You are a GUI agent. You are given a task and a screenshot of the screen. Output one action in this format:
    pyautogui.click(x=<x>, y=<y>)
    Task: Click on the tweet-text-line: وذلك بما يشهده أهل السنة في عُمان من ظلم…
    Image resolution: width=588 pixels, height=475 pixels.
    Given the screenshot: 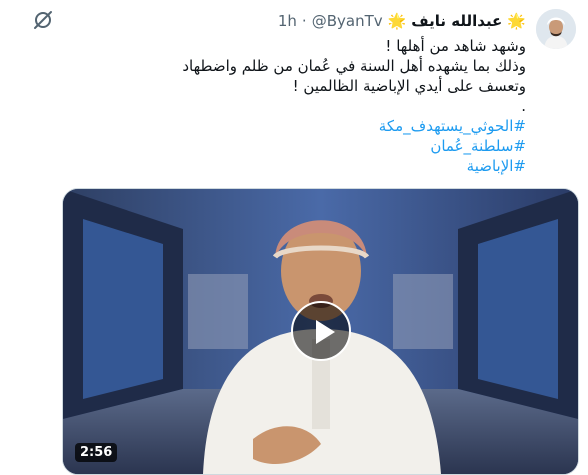 What is the action you would take?
    pyautogui.click(x=354, y=66)
    